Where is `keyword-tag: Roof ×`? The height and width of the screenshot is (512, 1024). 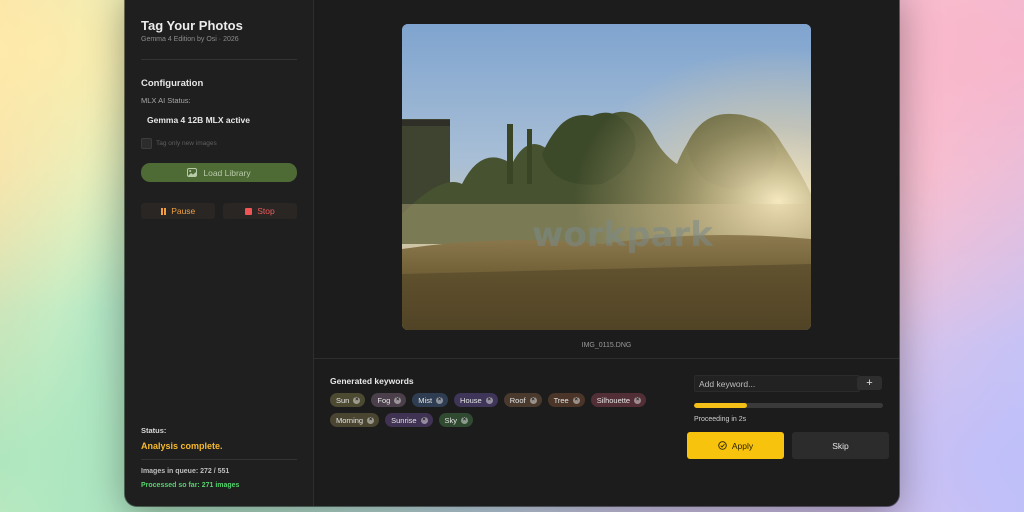 keyword-tag: Roof × is located at coordinates (522, 400).